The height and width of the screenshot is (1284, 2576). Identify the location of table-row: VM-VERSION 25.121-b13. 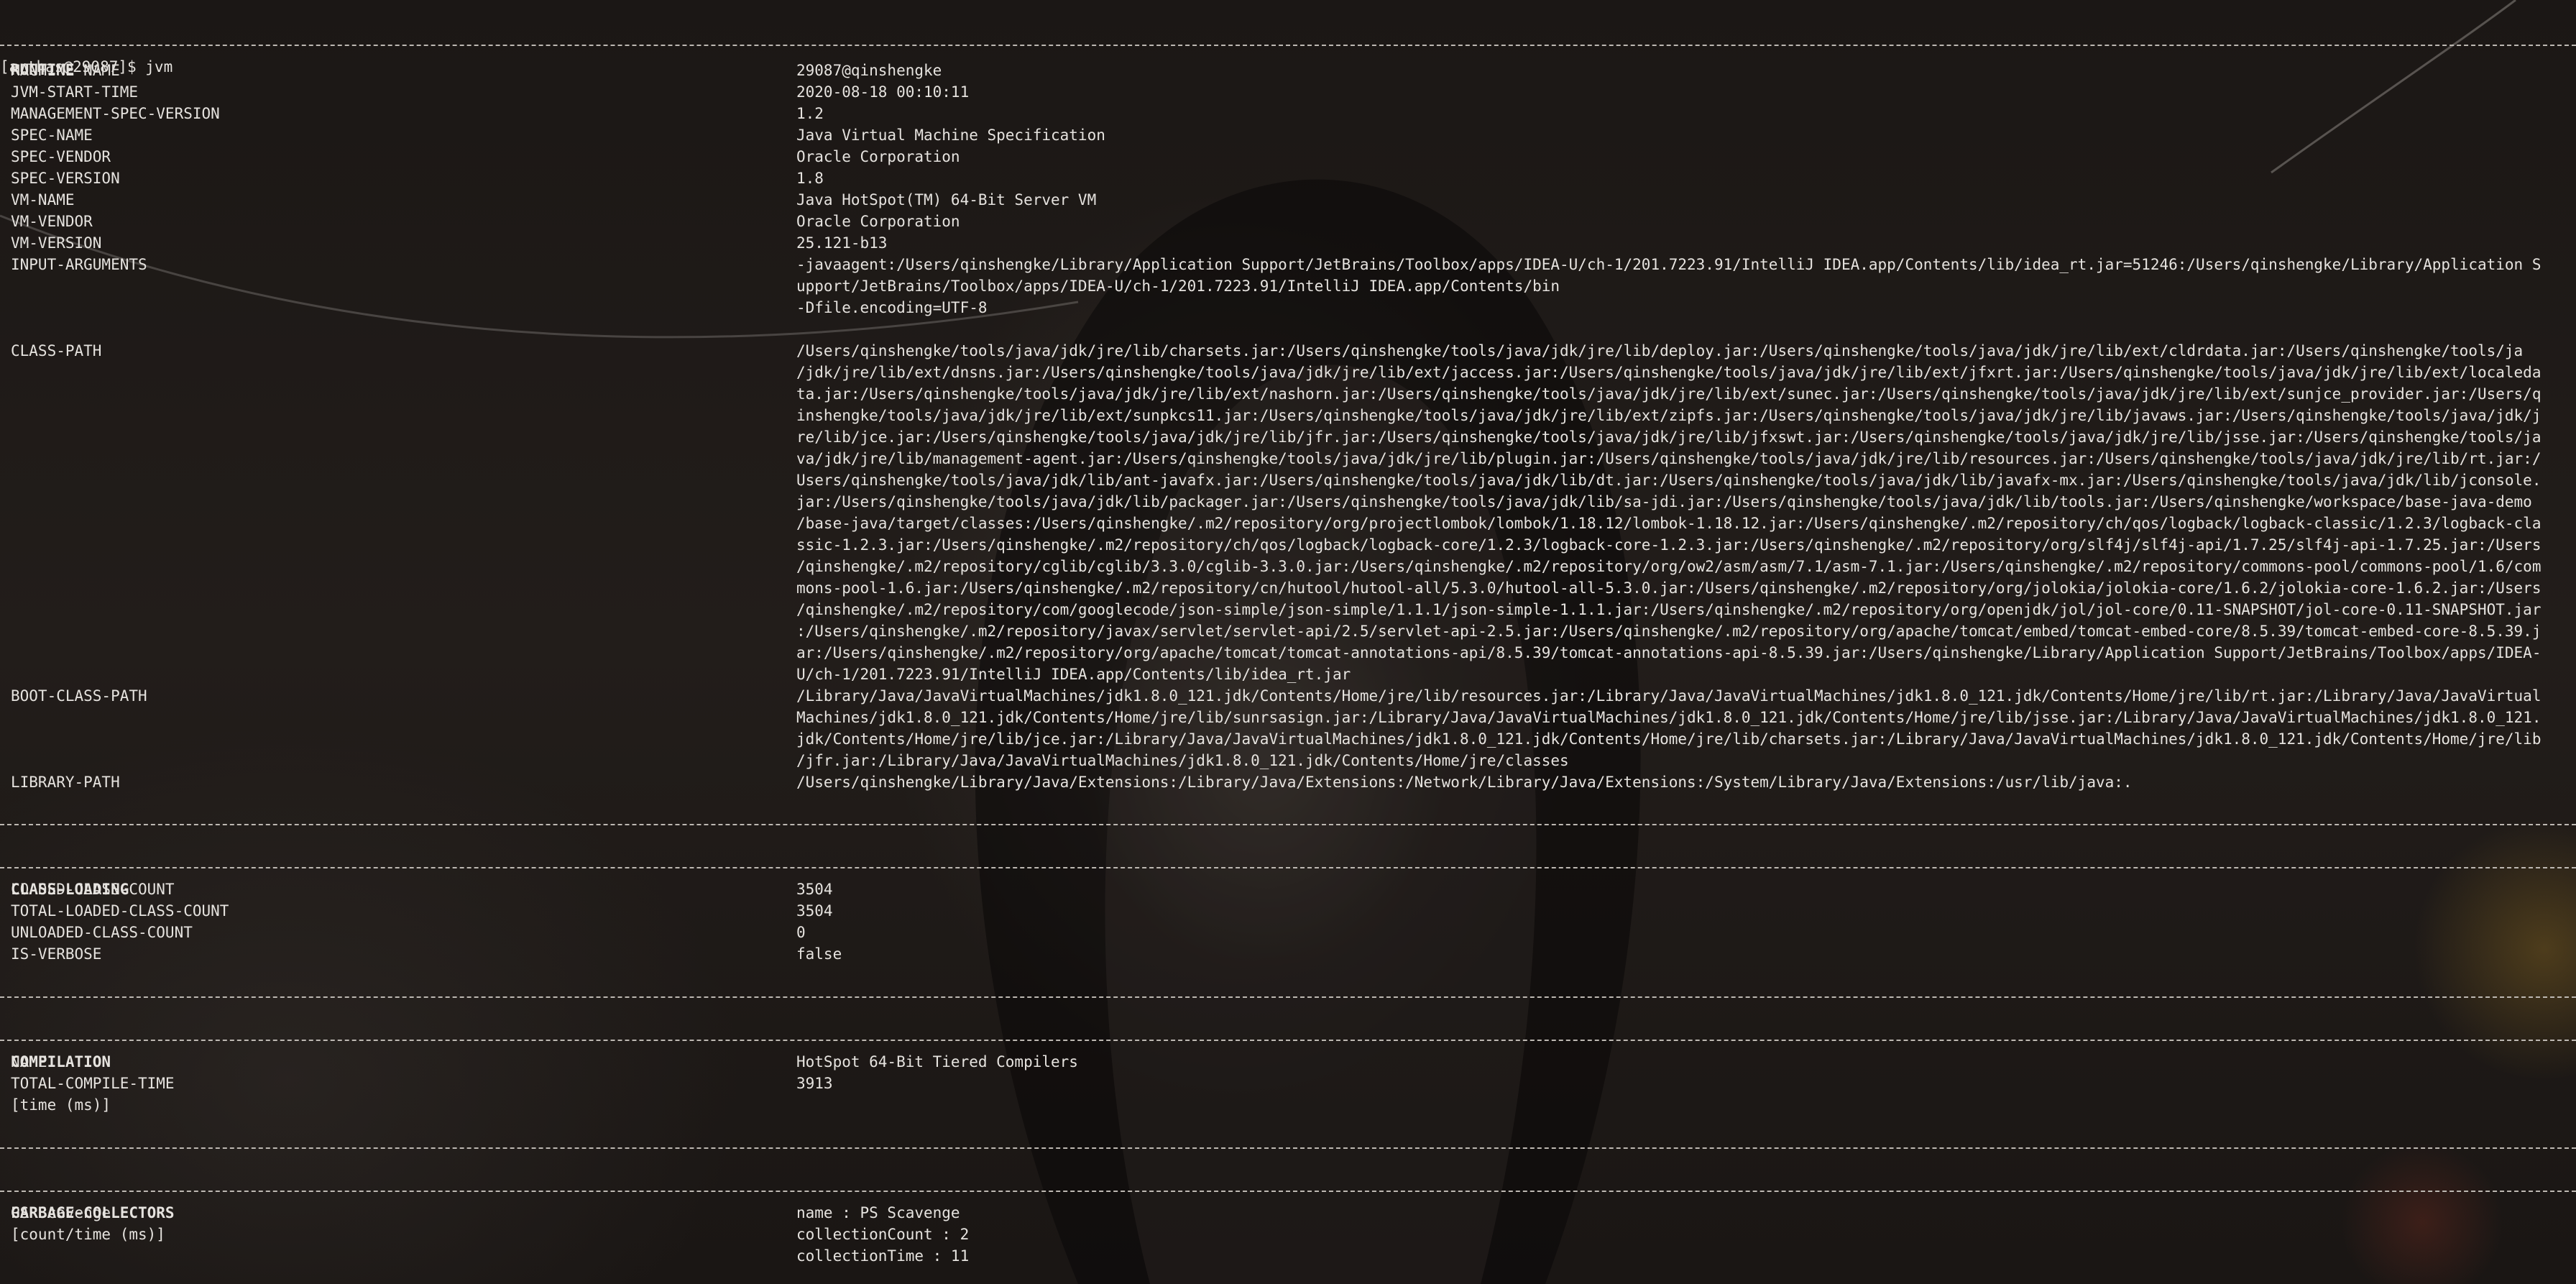
(1288, 243).